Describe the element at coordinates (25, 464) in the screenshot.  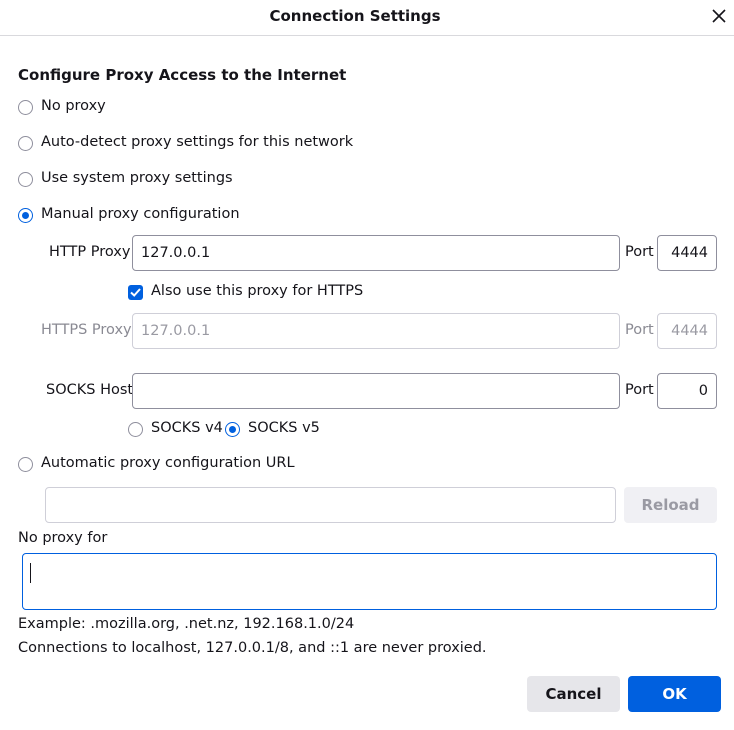
I see `auto-url-radio` at that location.